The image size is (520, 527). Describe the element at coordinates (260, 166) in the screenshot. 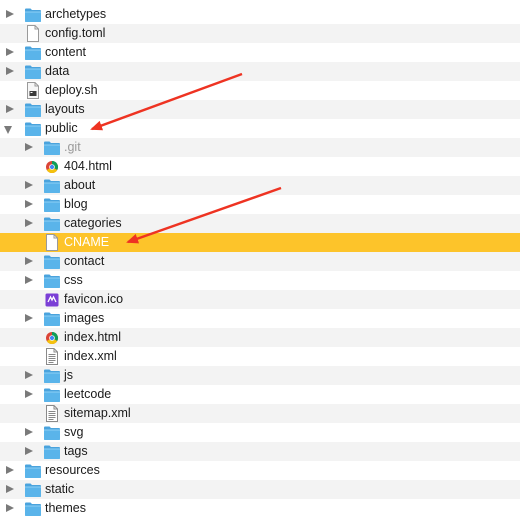

I see `tree-row-404-html: 404.html` at that location.